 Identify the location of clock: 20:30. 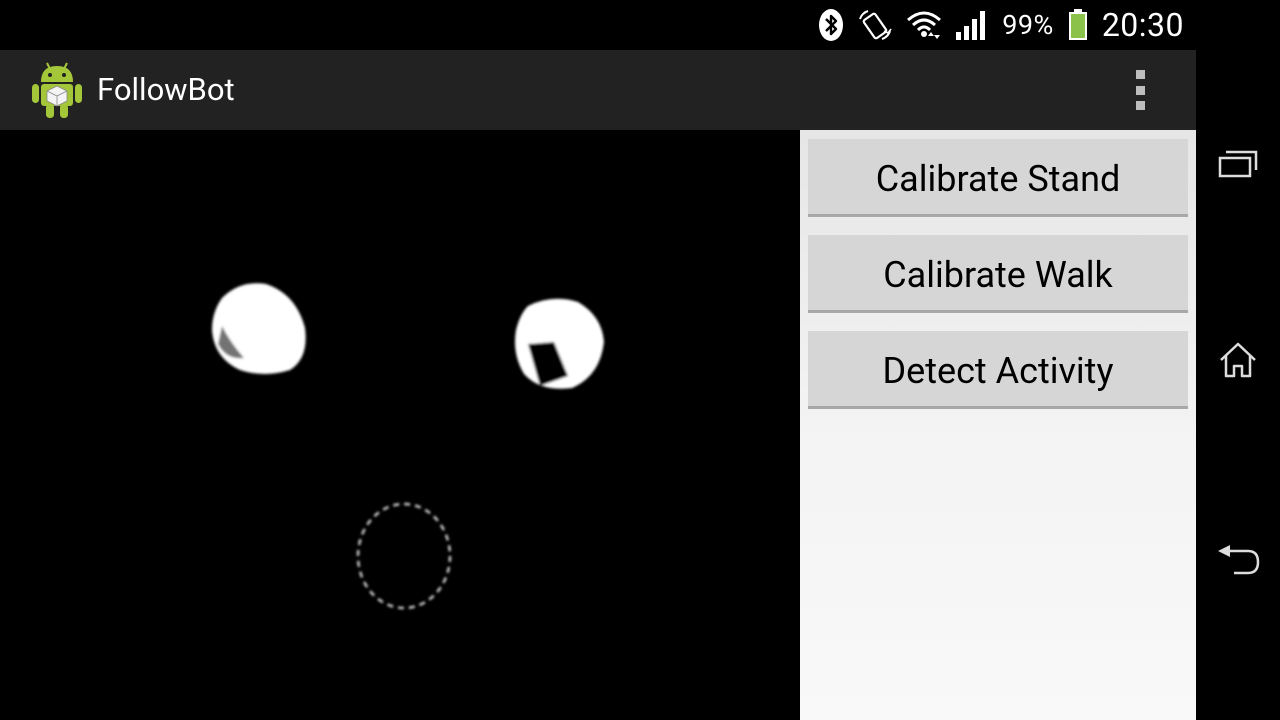
(1142, 25).